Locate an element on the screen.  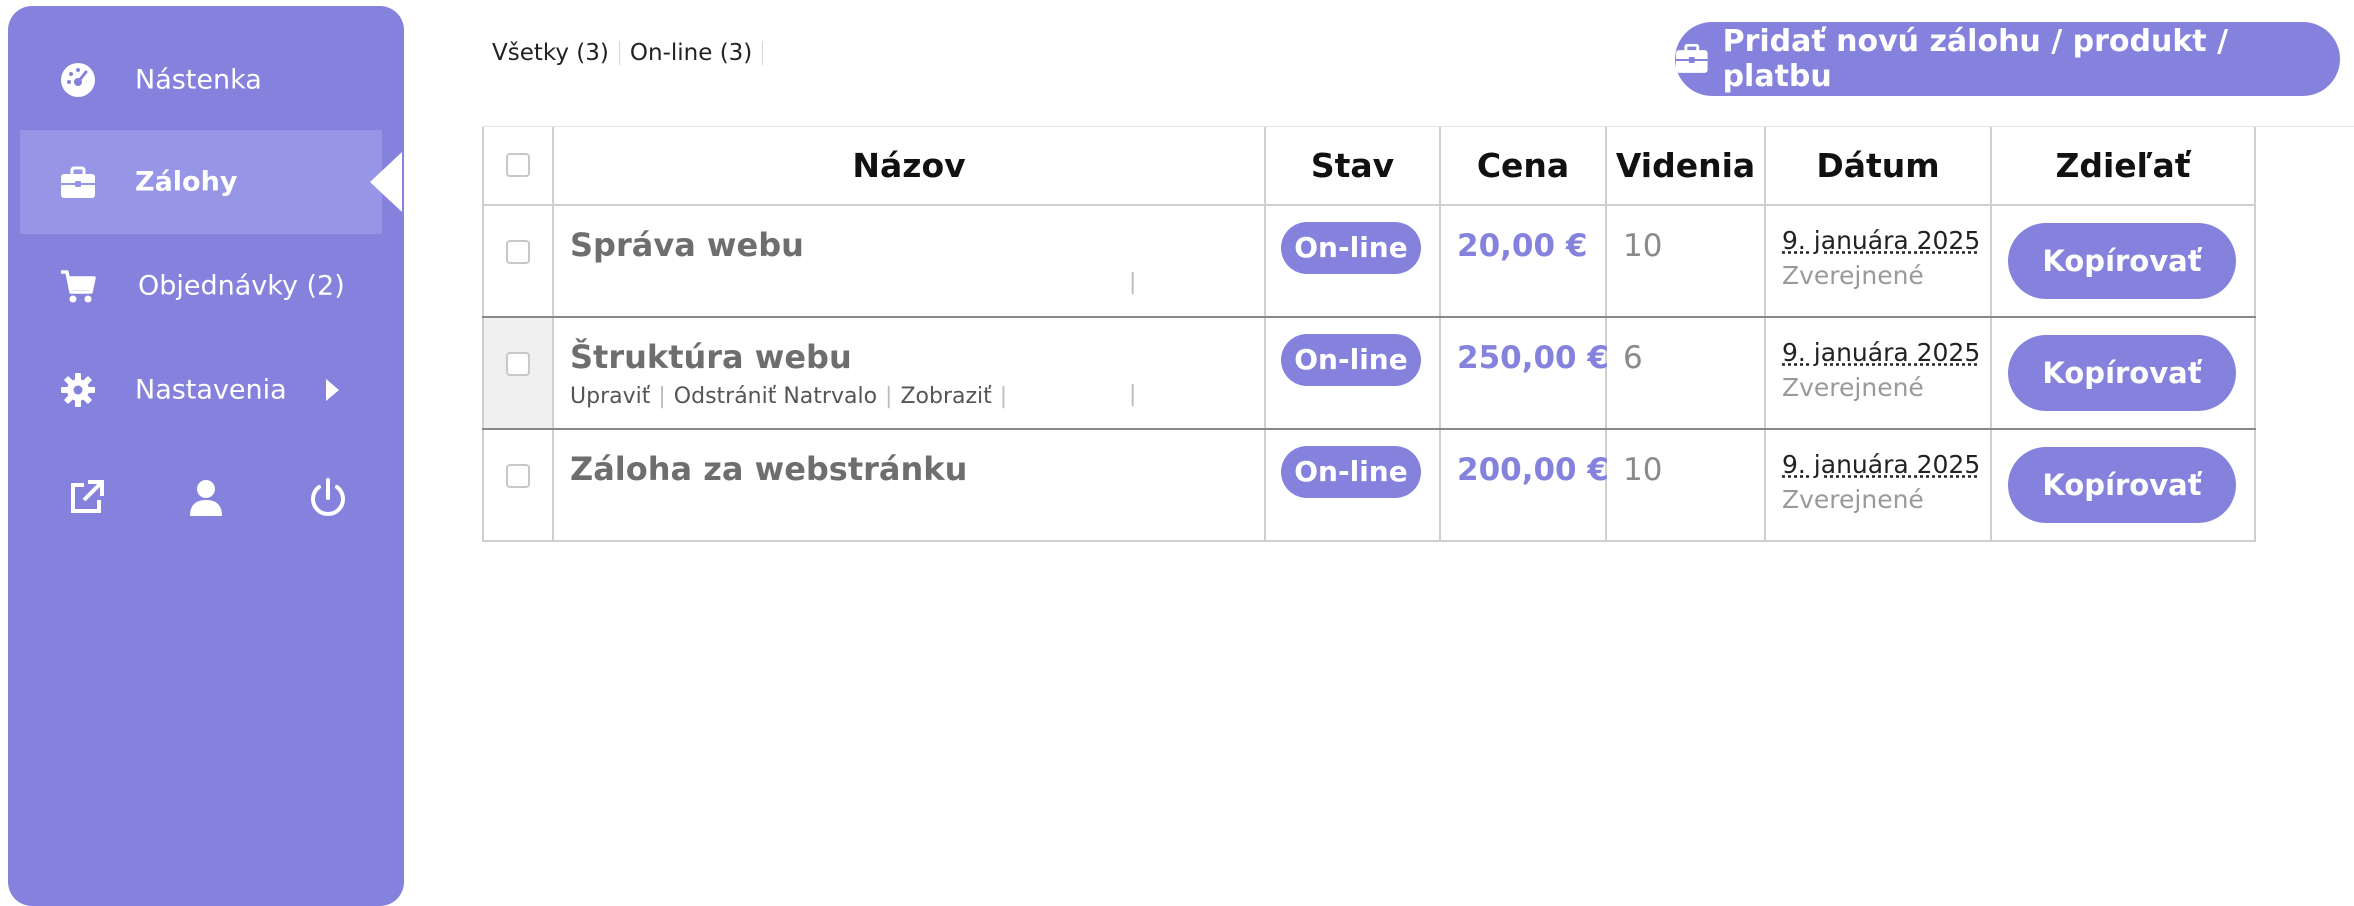
select-all-checkbox is located at coordinates (518, 165).